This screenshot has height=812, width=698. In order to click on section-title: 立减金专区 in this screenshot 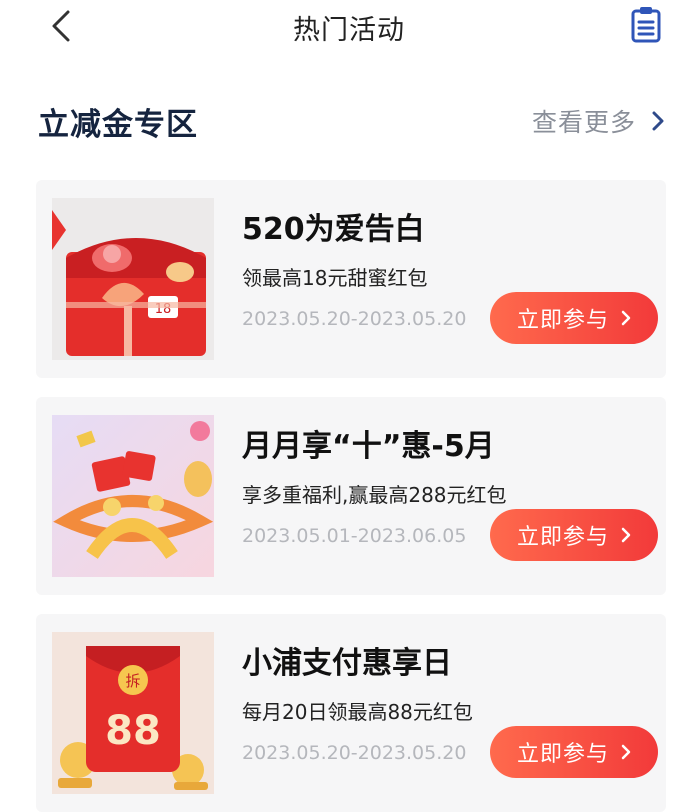, I will do `click(118, 125)`.